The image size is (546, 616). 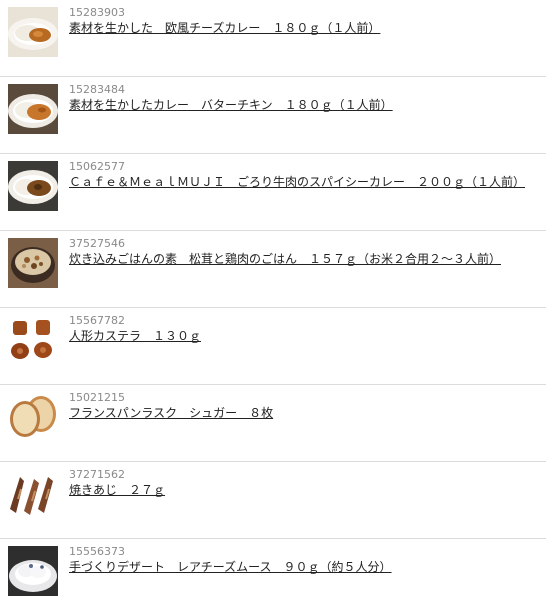 I want to click on product-code: 15283903, so click(x=97, y=12).